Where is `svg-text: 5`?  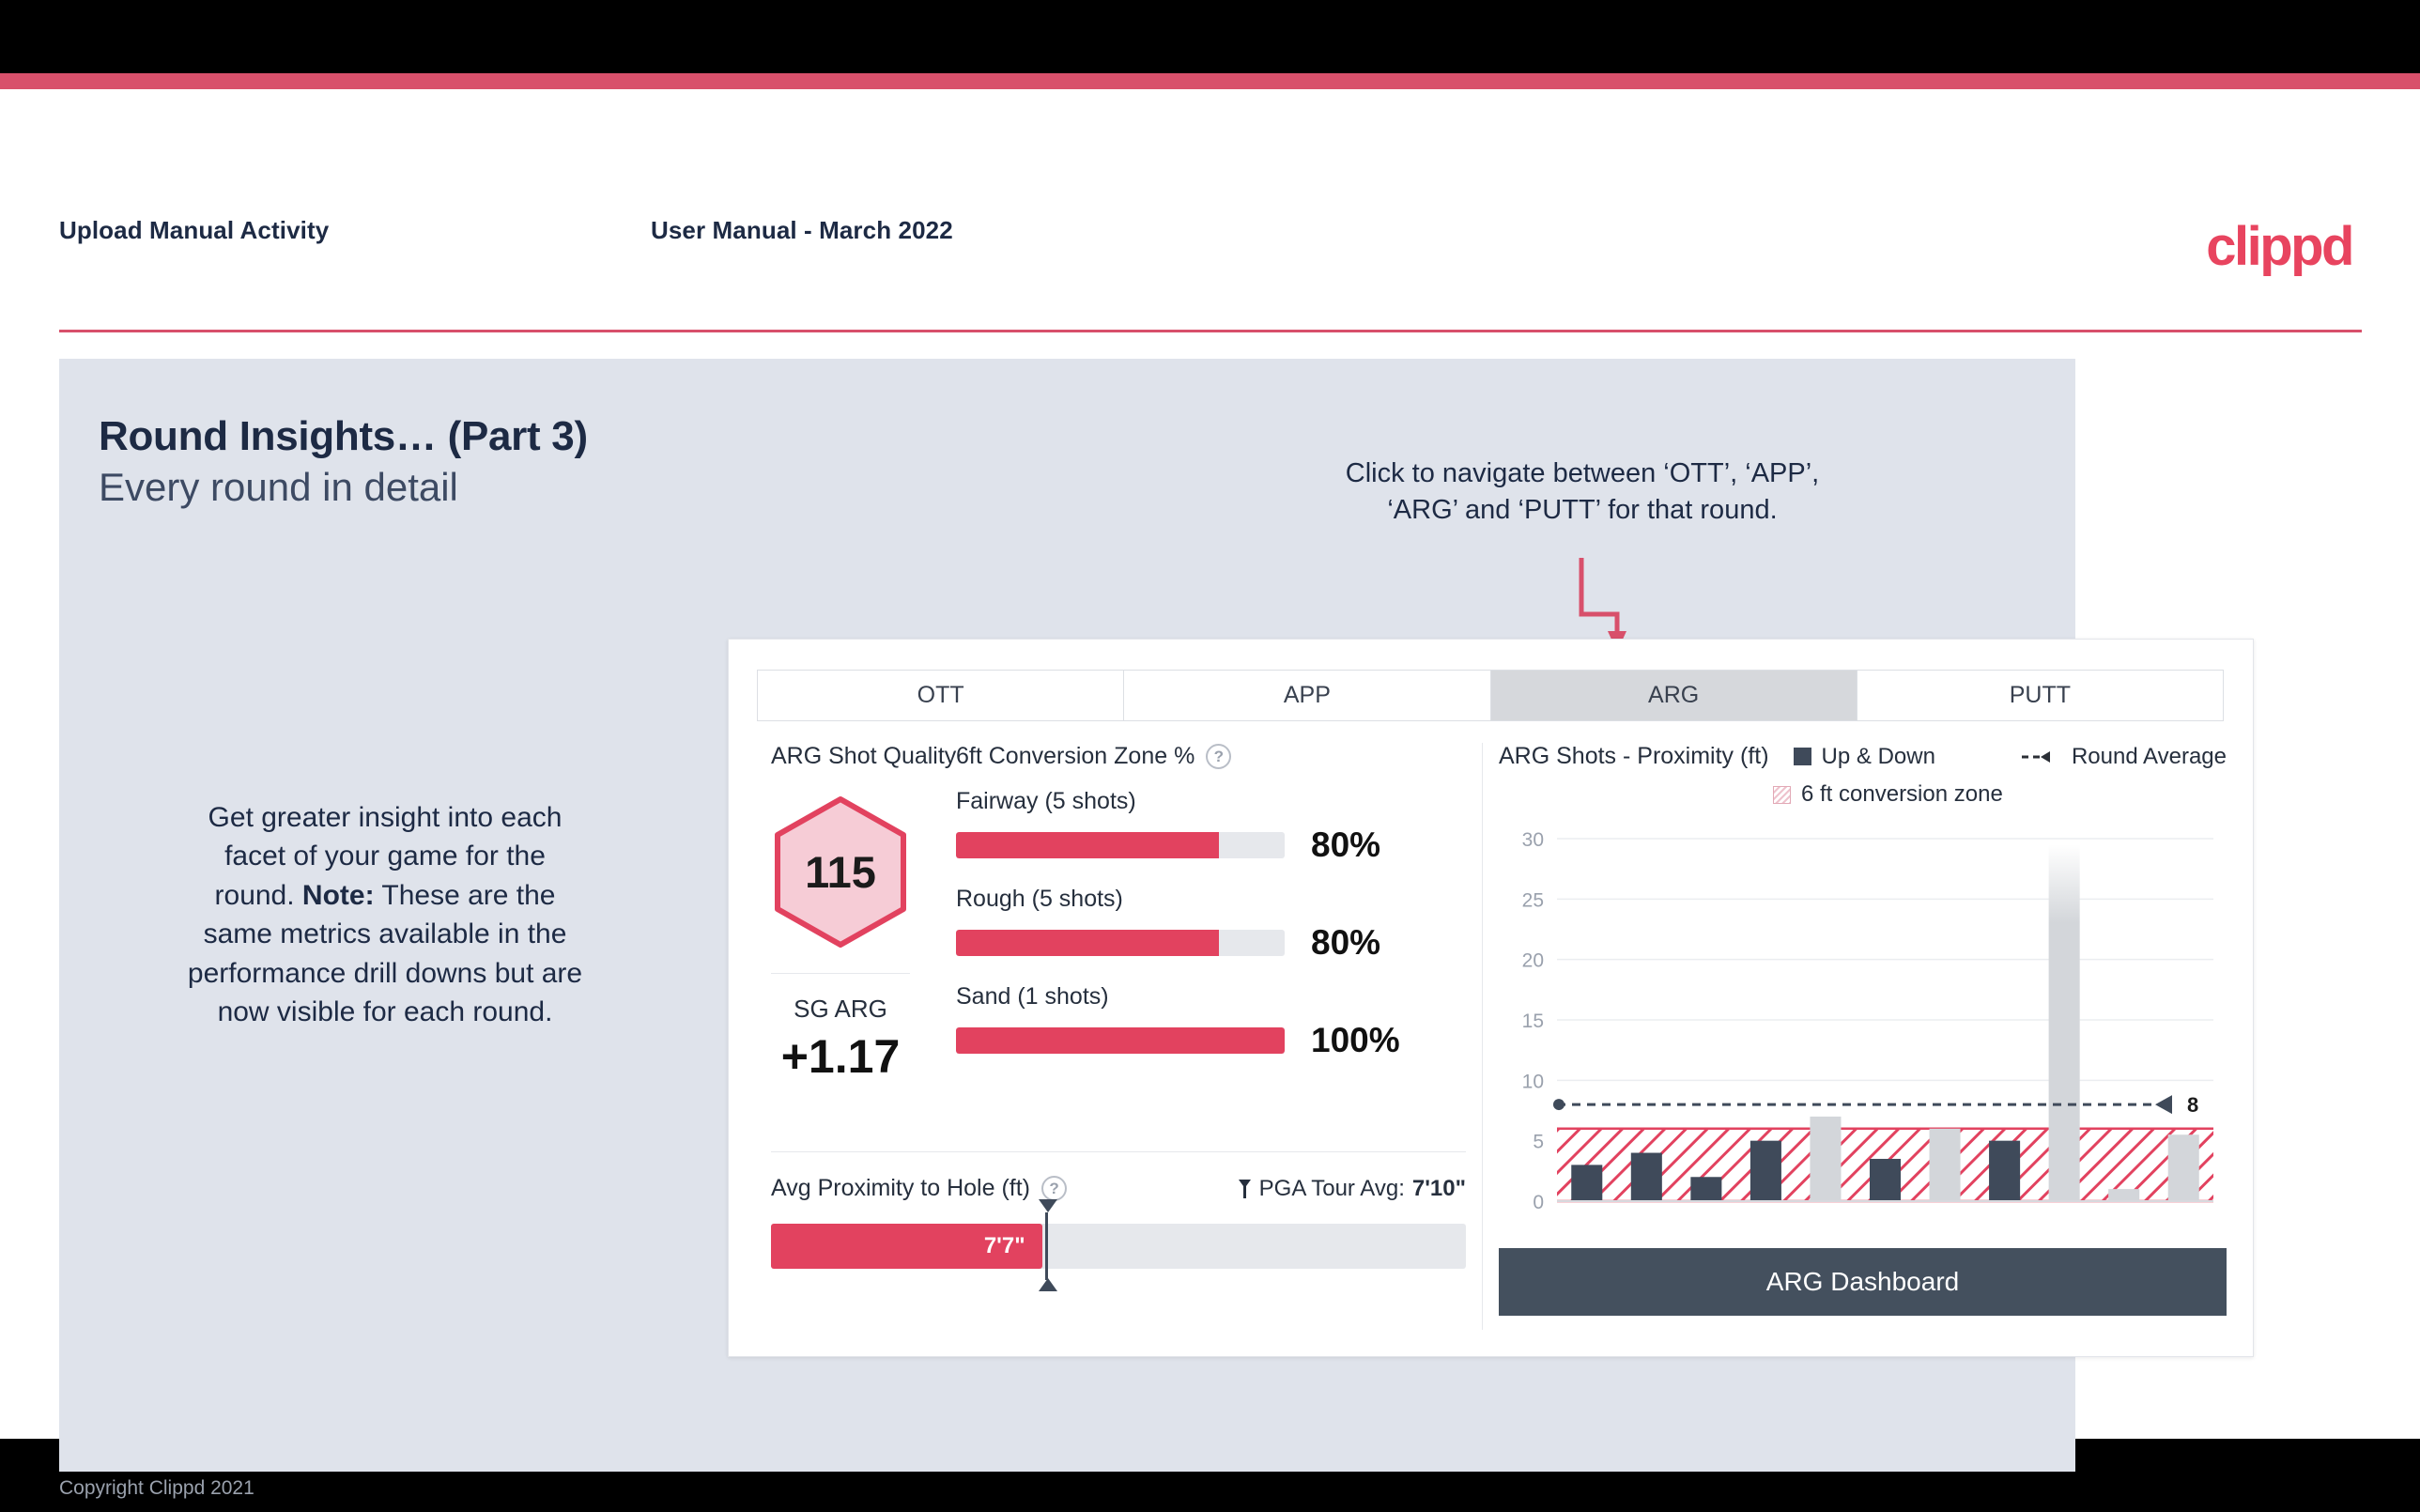 svg-text: 5 is located at coordinates (1538, 1143).